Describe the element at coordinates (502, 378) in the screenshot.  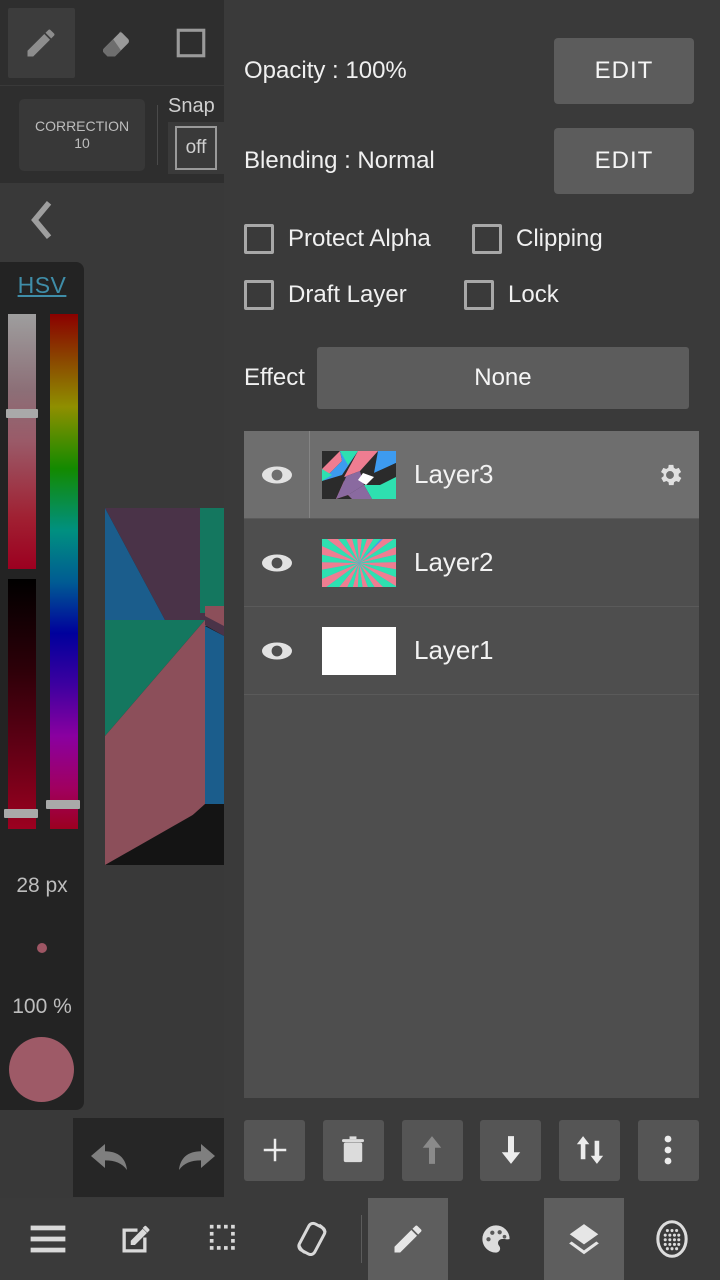
I see `effect-select-button: None` at that location.